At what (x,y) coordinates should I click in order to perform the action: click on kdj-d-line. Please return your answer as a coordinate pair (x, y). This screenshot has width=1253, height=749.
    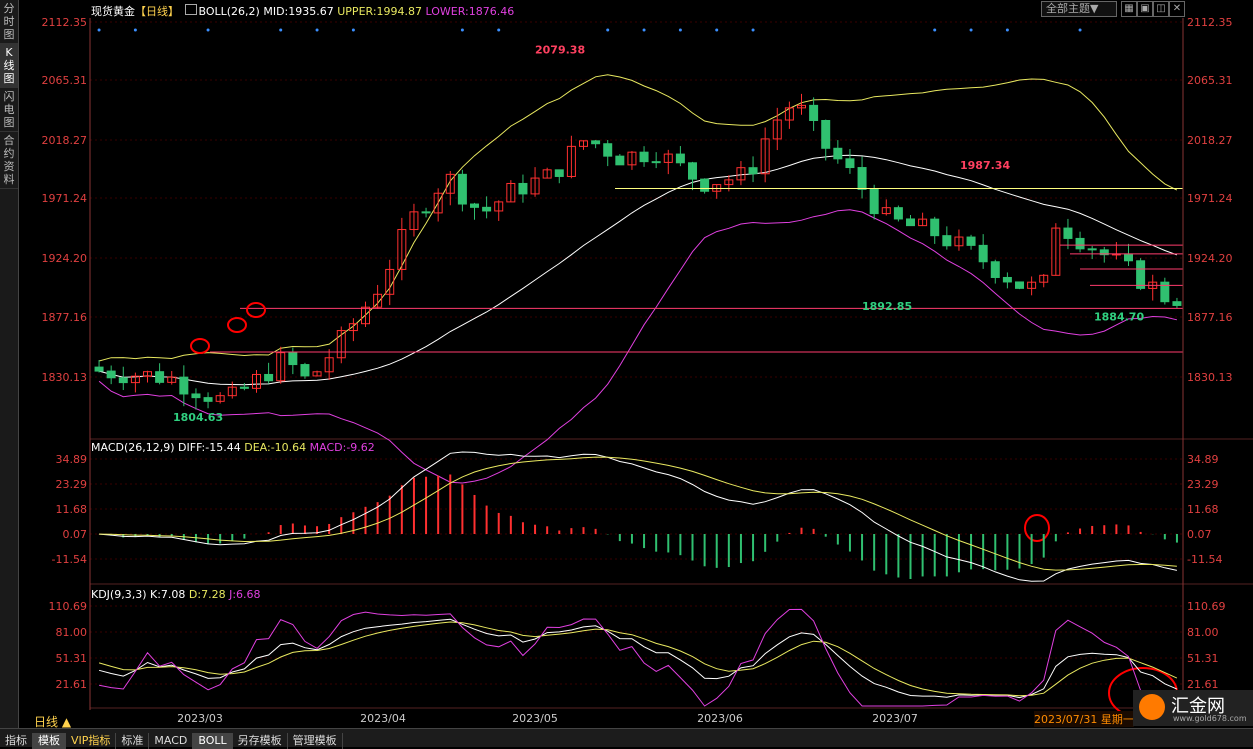
    Looking at the image, I should click on (638, 659).